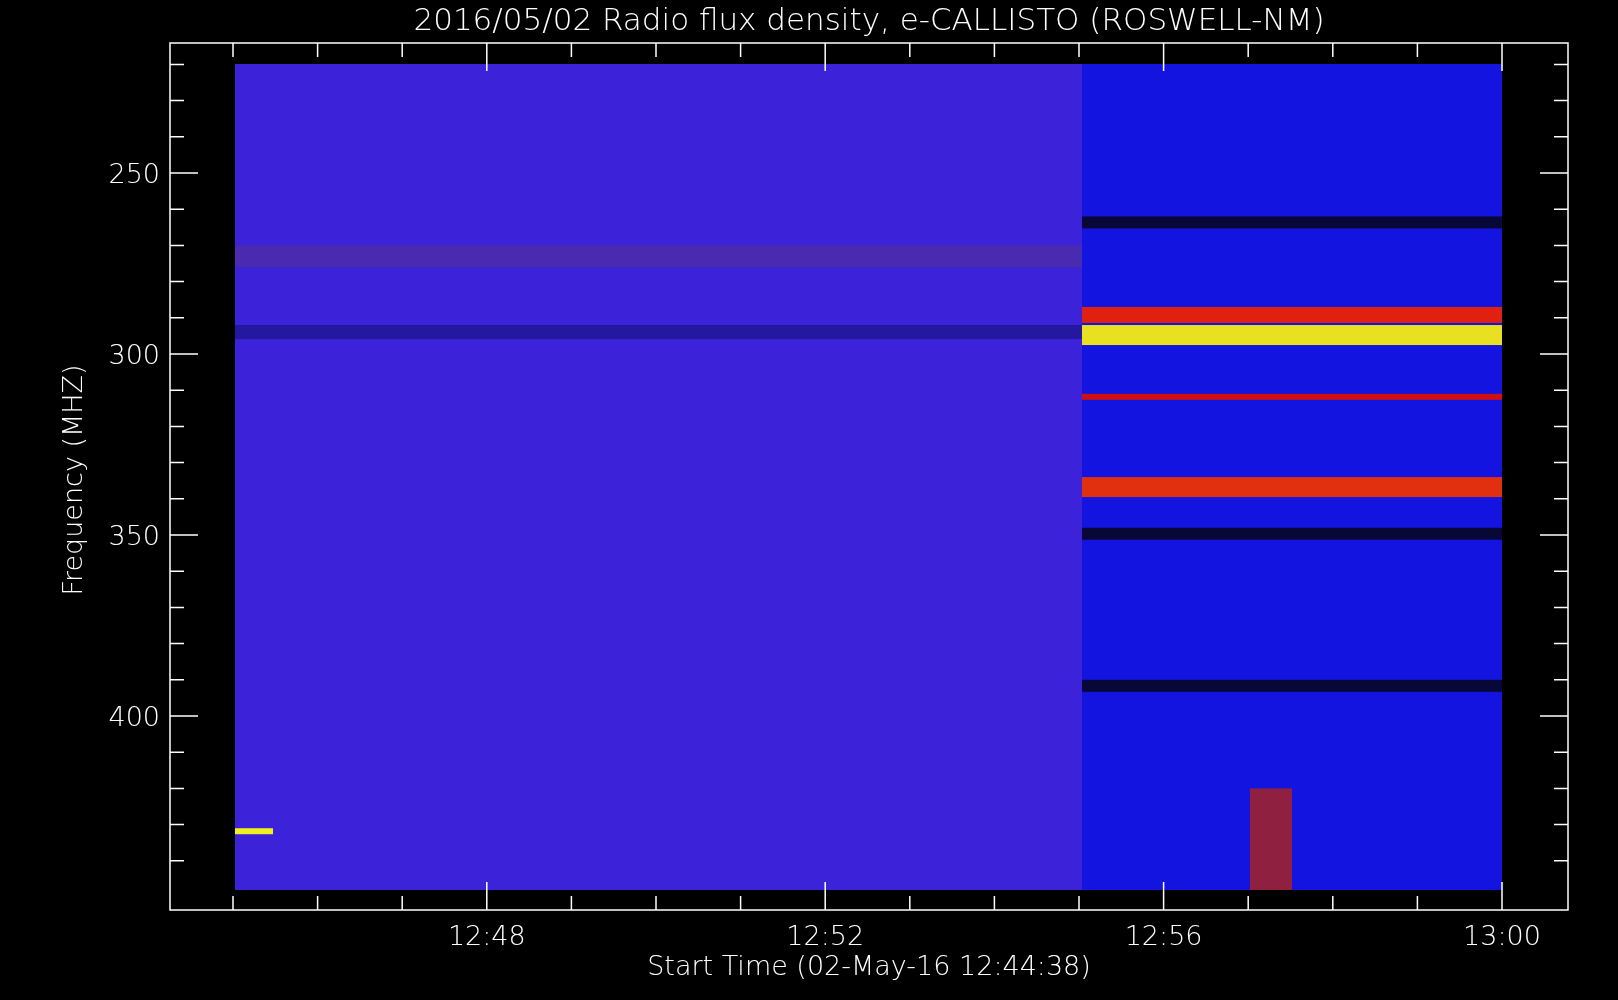 The width and height of the screenshot is (1618, 1000). Describe the element at coordinates (869, 965) in the screenshot. I see `axis-title: Start Time (02-May-16 12:44:38)` at that location.